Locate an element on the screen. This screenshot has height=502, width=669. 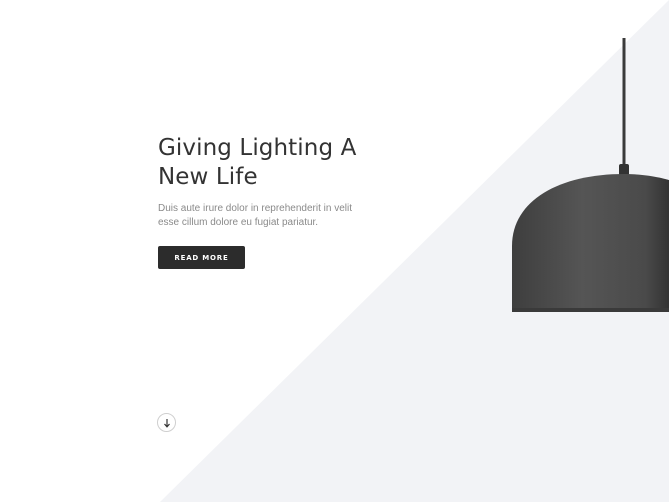
page-title: Giving Lighting A New Life is located at coordinates (273, 163).